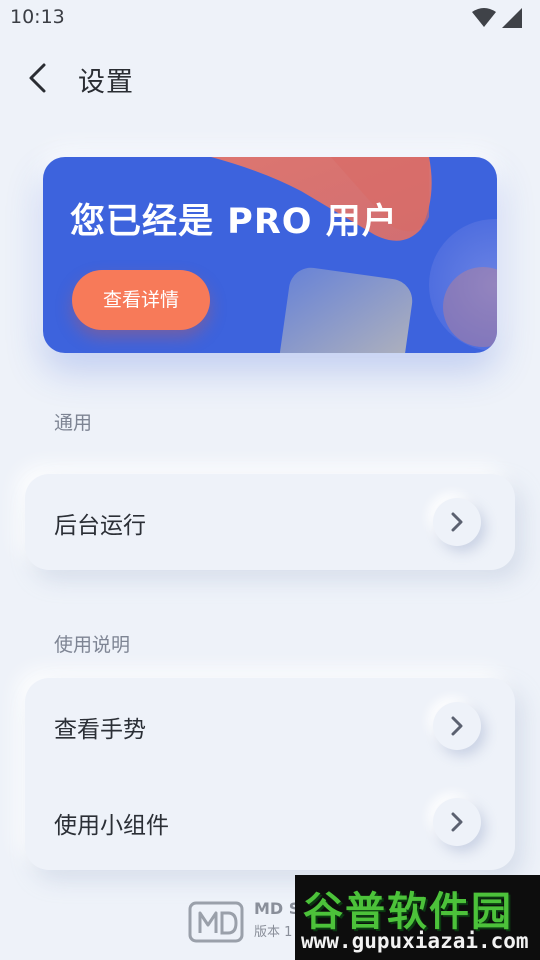 This screenshot has width=540, height=960. I want to click on setting-item-view-gestures: 查看手势, so click(270, 726).